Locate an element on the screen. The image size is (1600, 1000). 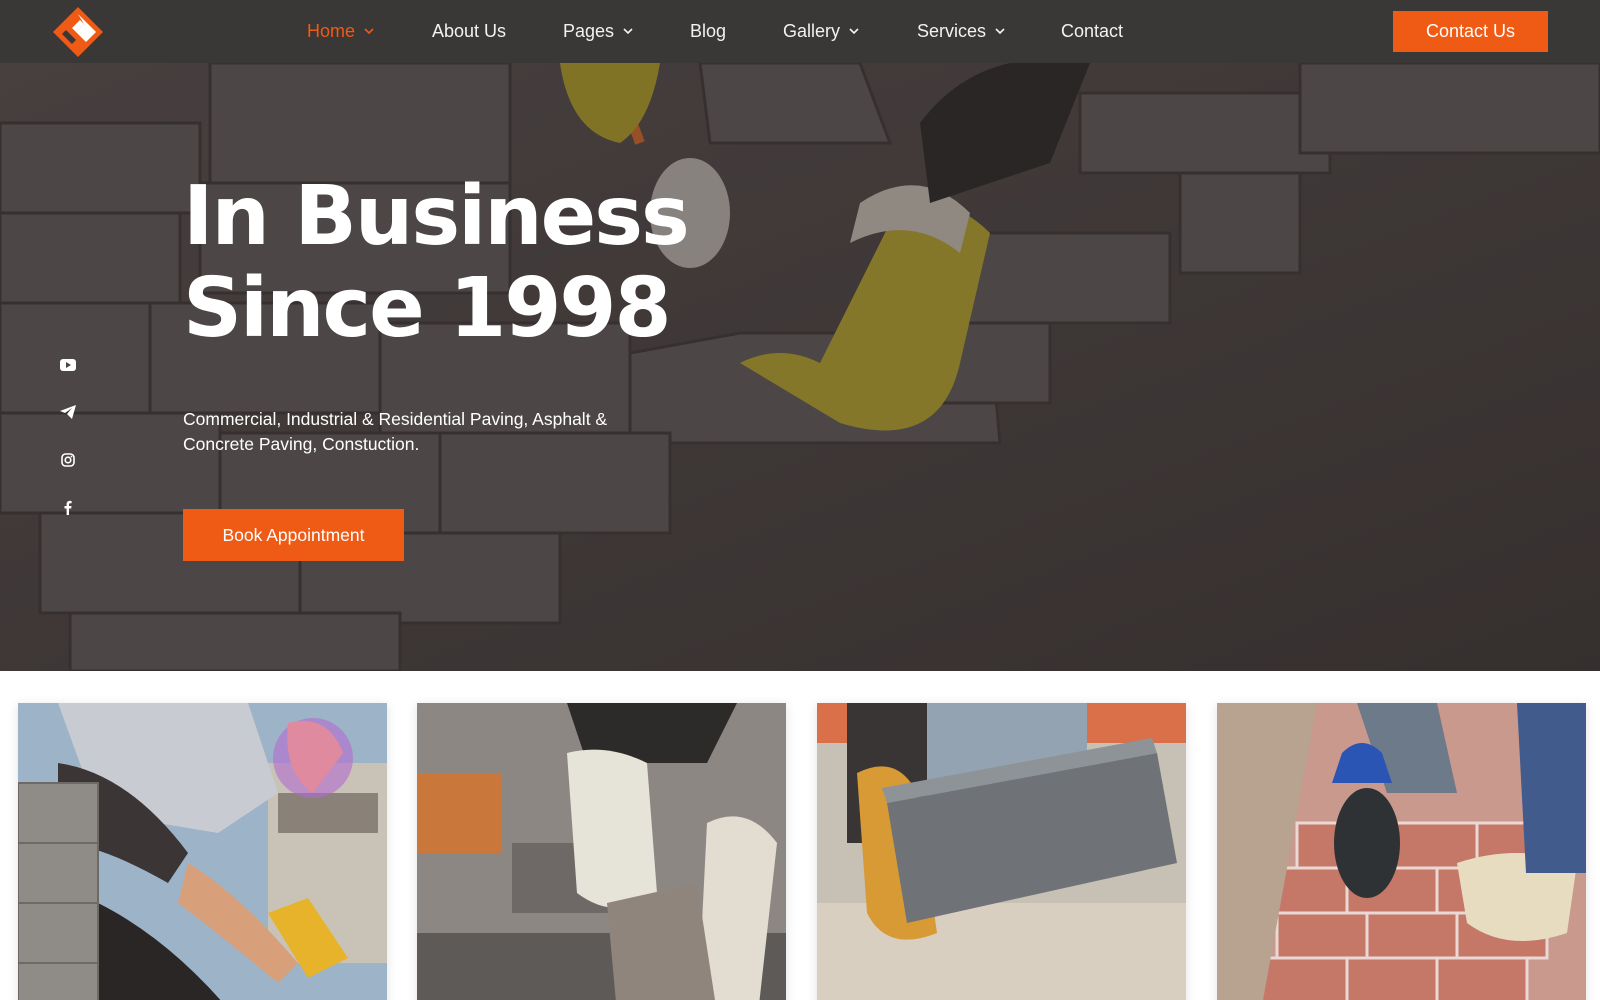
nav-item-contact: Contact is located at coordinates (1092, 31).